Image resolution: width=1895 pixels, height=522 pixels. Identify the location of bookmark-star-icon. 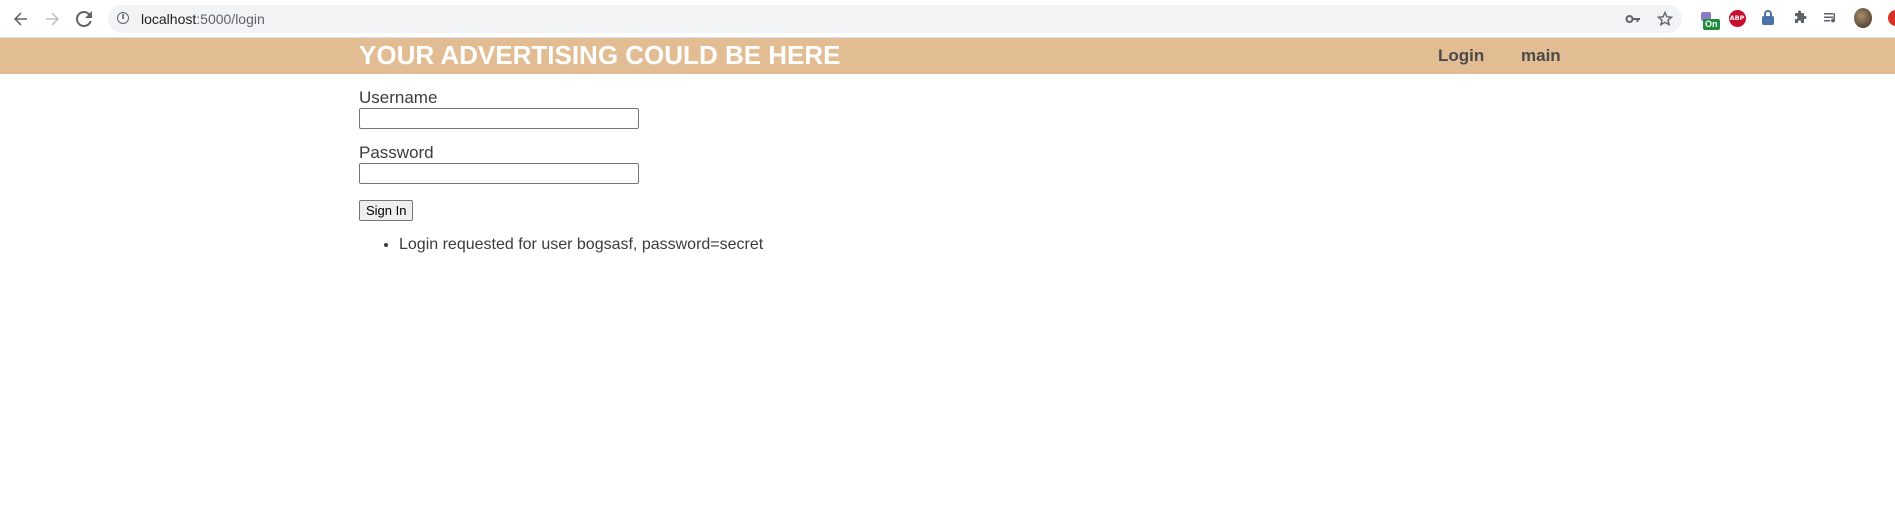
(1665, 19).